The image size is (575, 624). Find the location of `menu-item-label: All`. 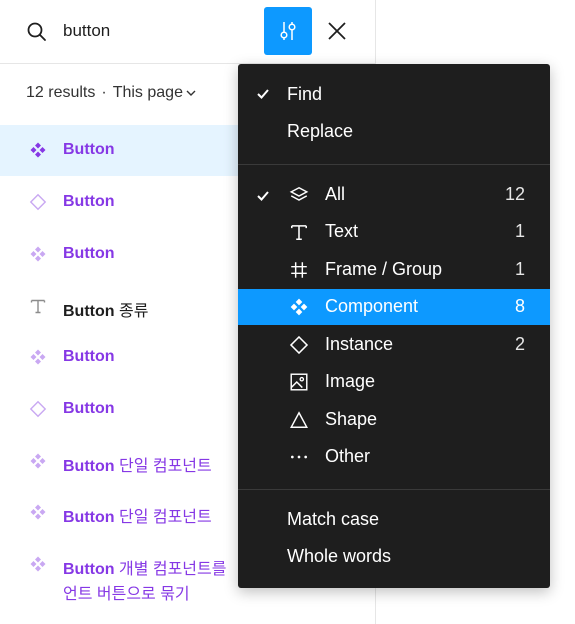

menu-item-label: All is located at coordinates (335, 194).